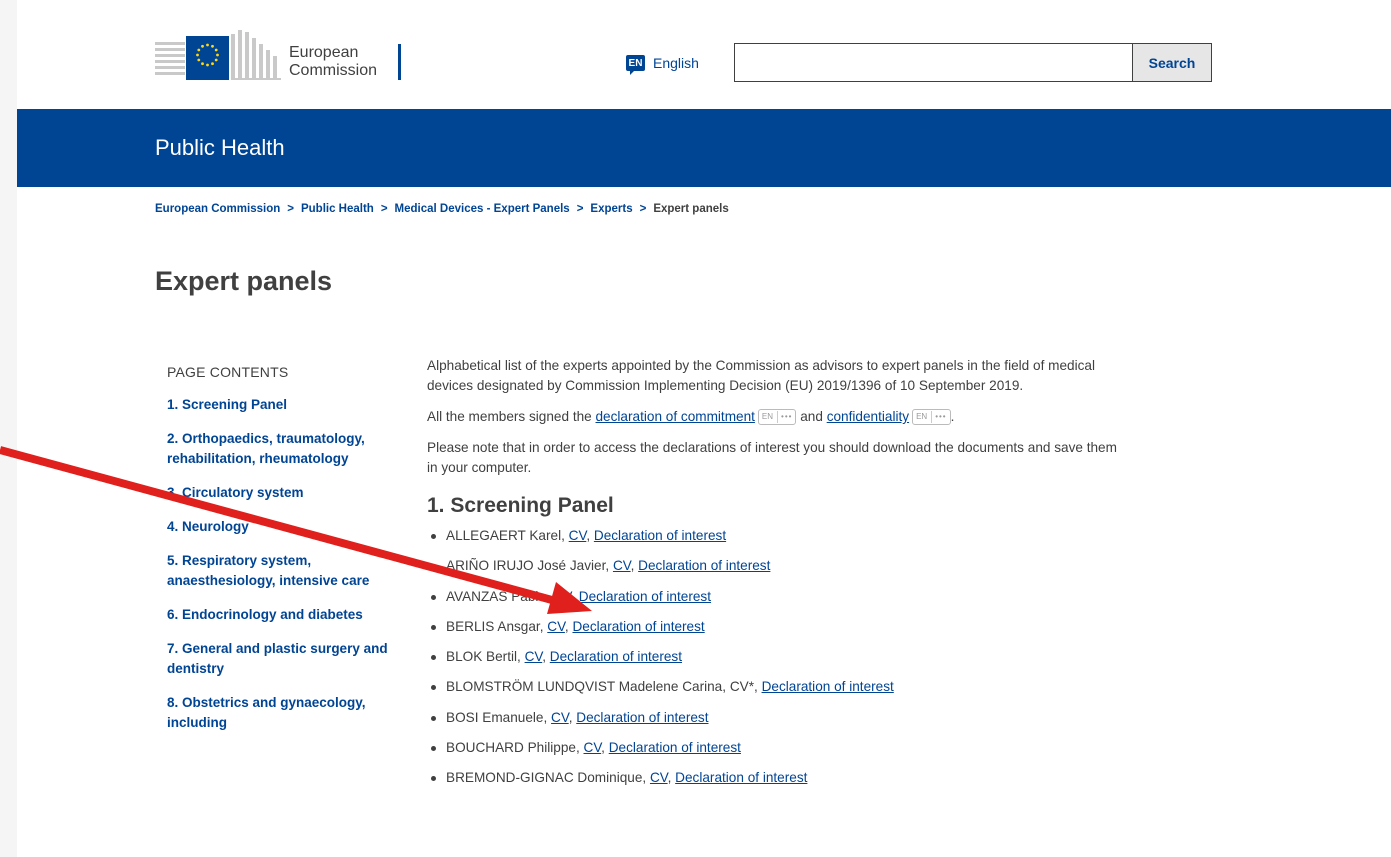  Describe the element at coordinates (399, 62) in the screenshot. I see `logo-divider` at that location.